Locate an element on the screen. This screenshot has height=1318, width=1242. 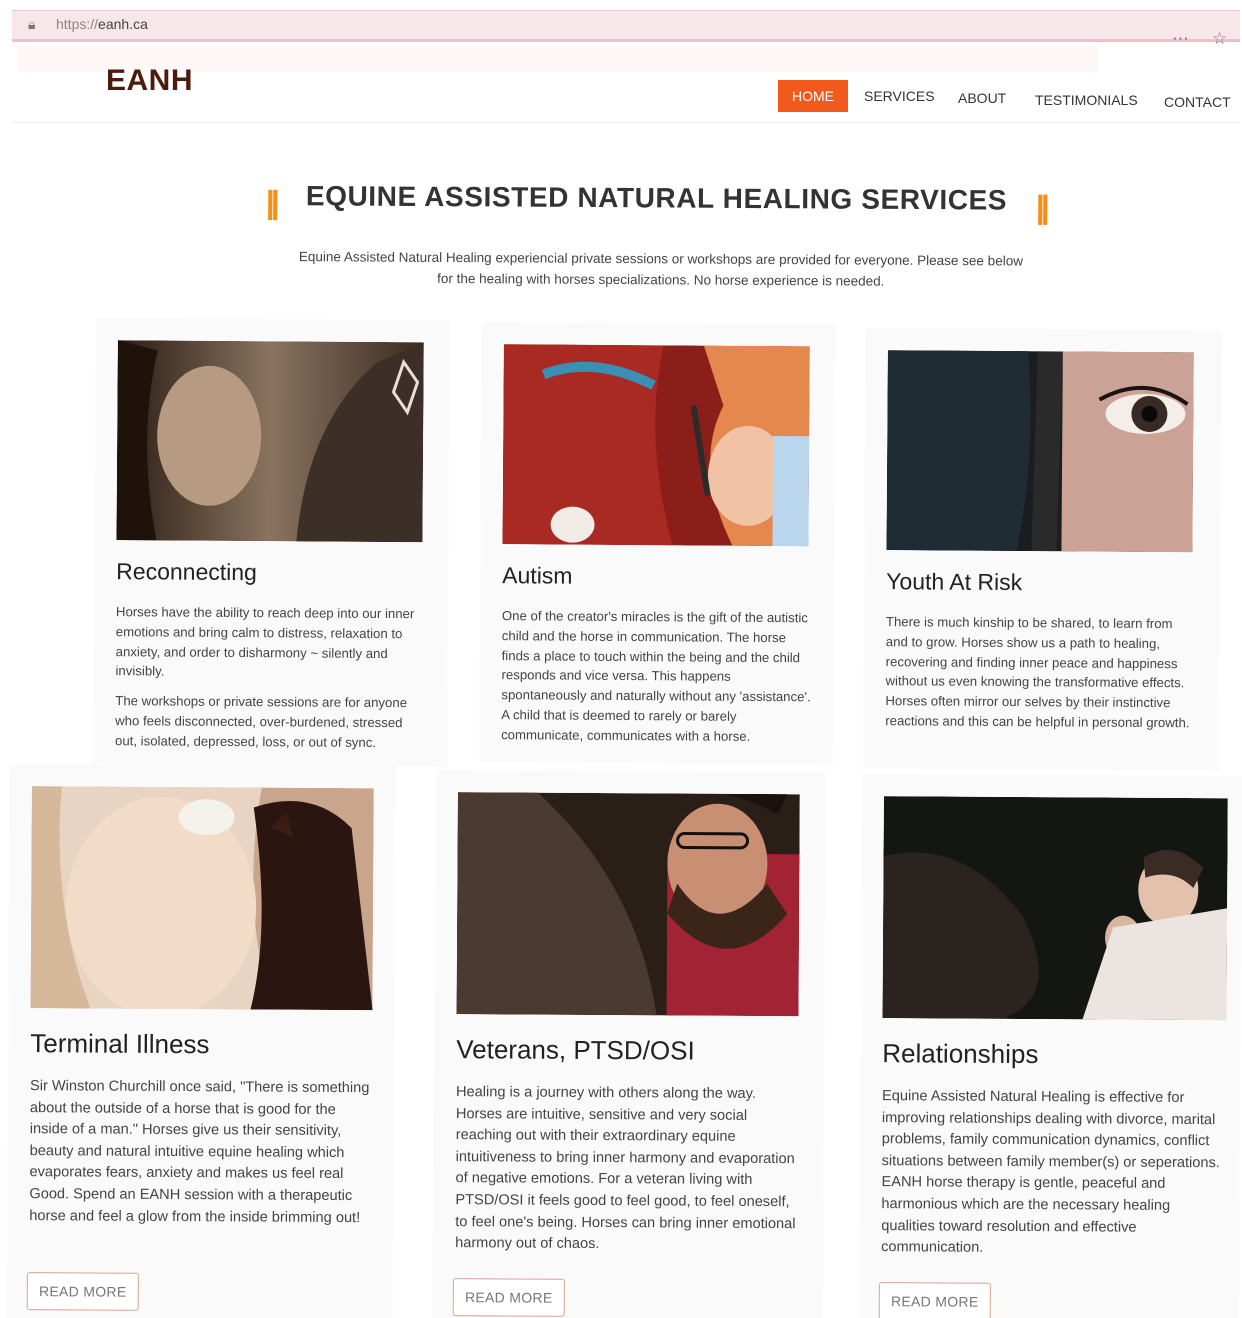
nav-about: ABOUT is located at coordinates (982, 98).